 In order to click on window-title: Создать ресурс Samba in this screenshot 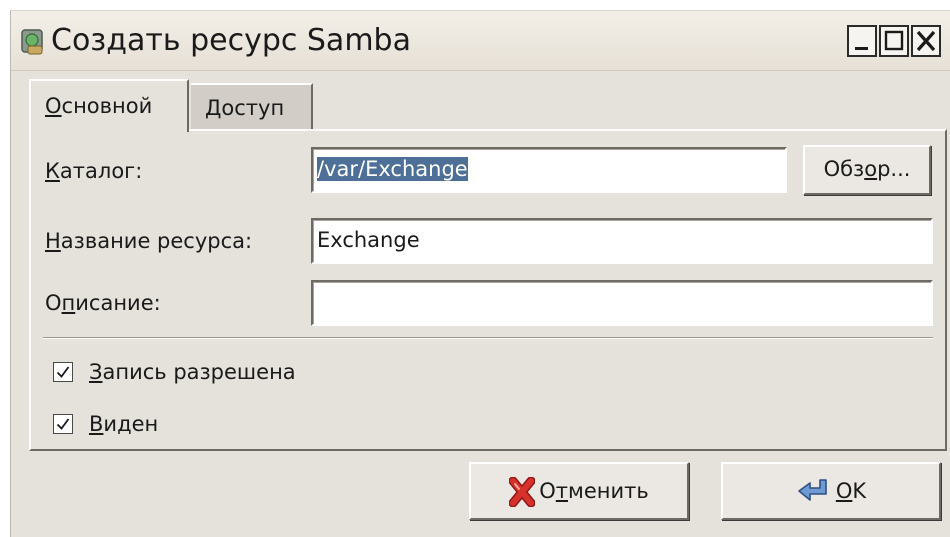, I will do `click(231, 40)`.